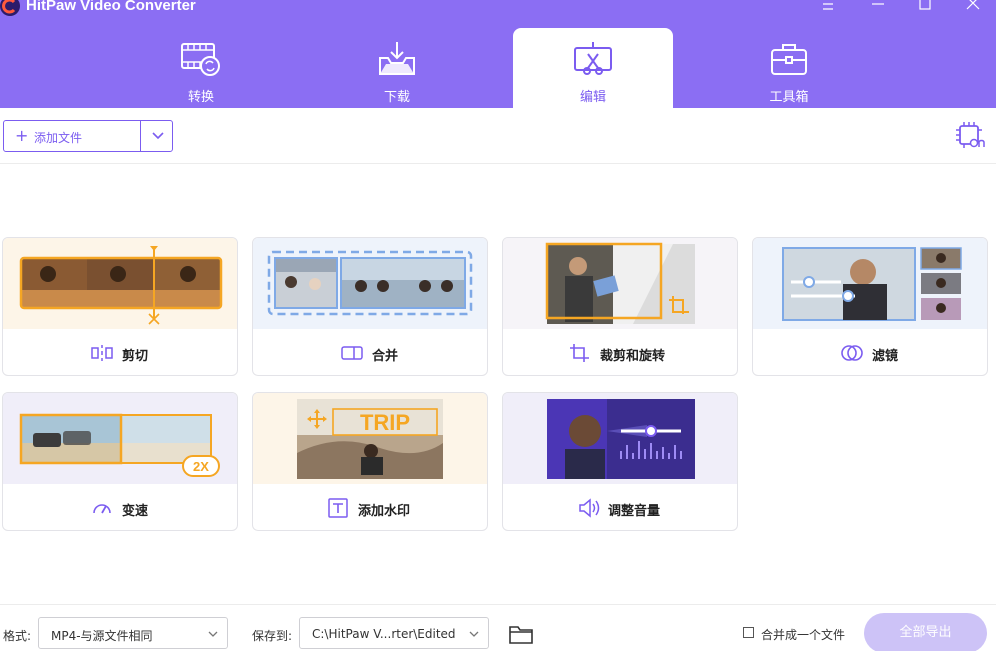  I want to click on close-button, so click(973, 7).